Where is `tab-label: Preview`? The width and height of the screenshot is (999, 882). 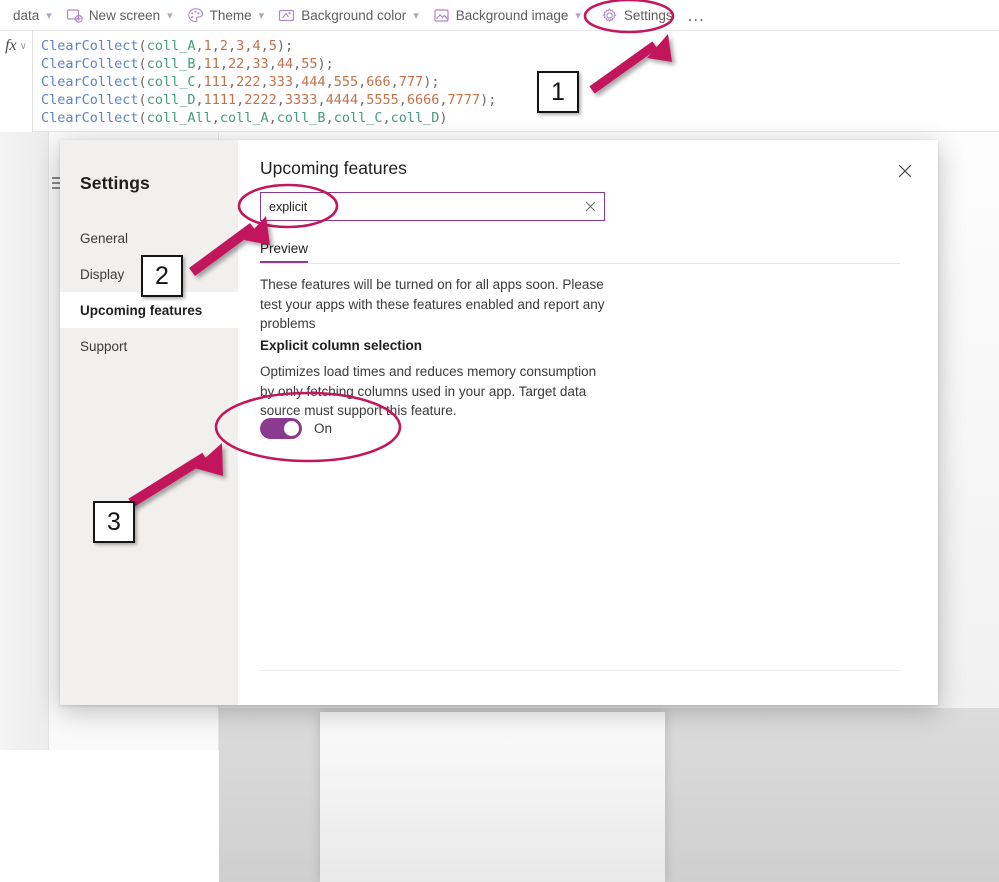
tab-label: Preview is located at coordinates (284, 248).